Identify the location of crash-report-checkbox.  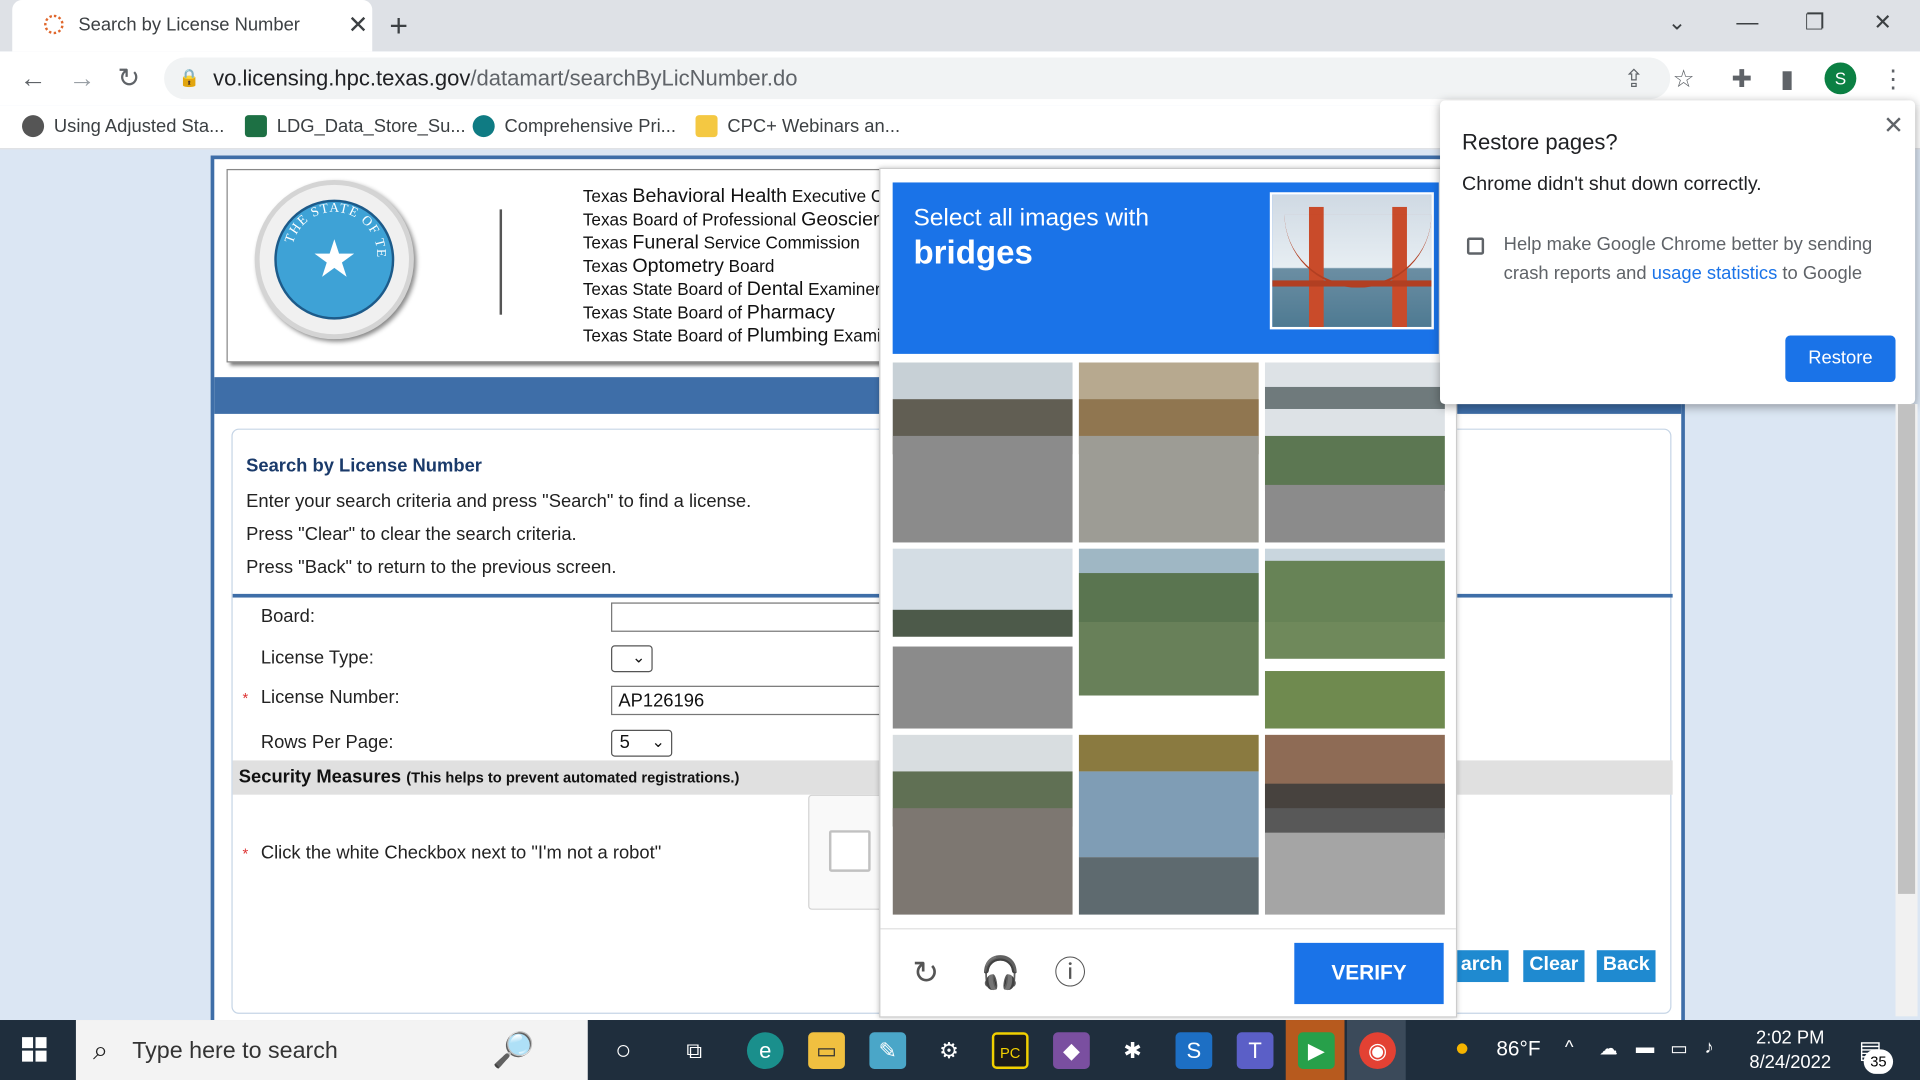
(1475, 246).